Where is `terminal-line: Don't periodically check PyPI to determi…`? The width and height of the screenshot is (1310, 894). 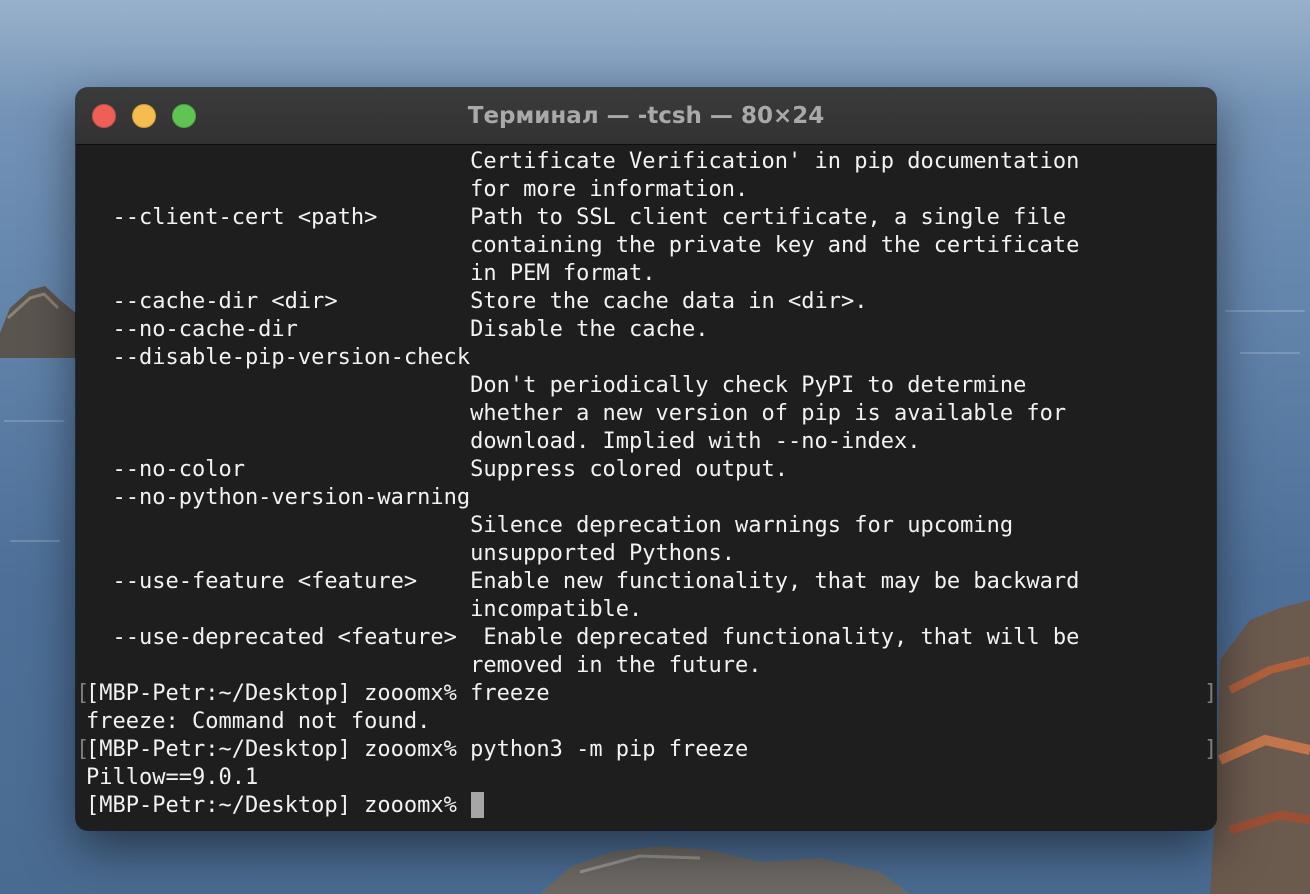 terminal-line: Don't periodically check PyPI to determi… is located at coordinates (556, 385).